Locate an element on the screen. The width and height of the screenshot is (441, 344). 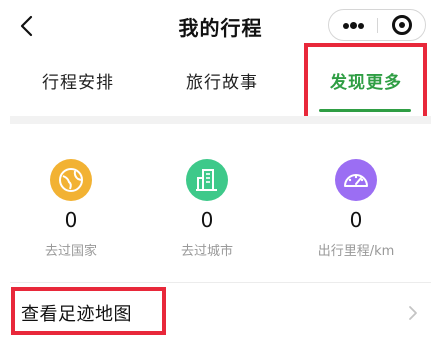
globe-icon is located at coordinates (71, 180).